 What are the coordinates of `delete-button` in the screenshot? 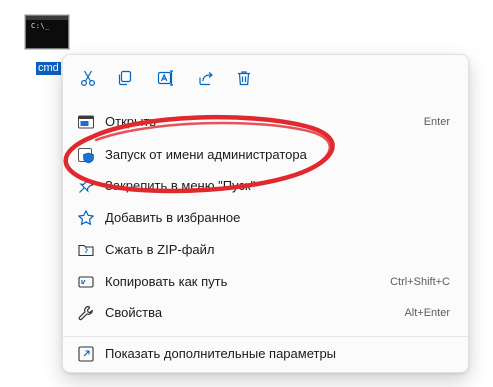 It's located at (244, 78).